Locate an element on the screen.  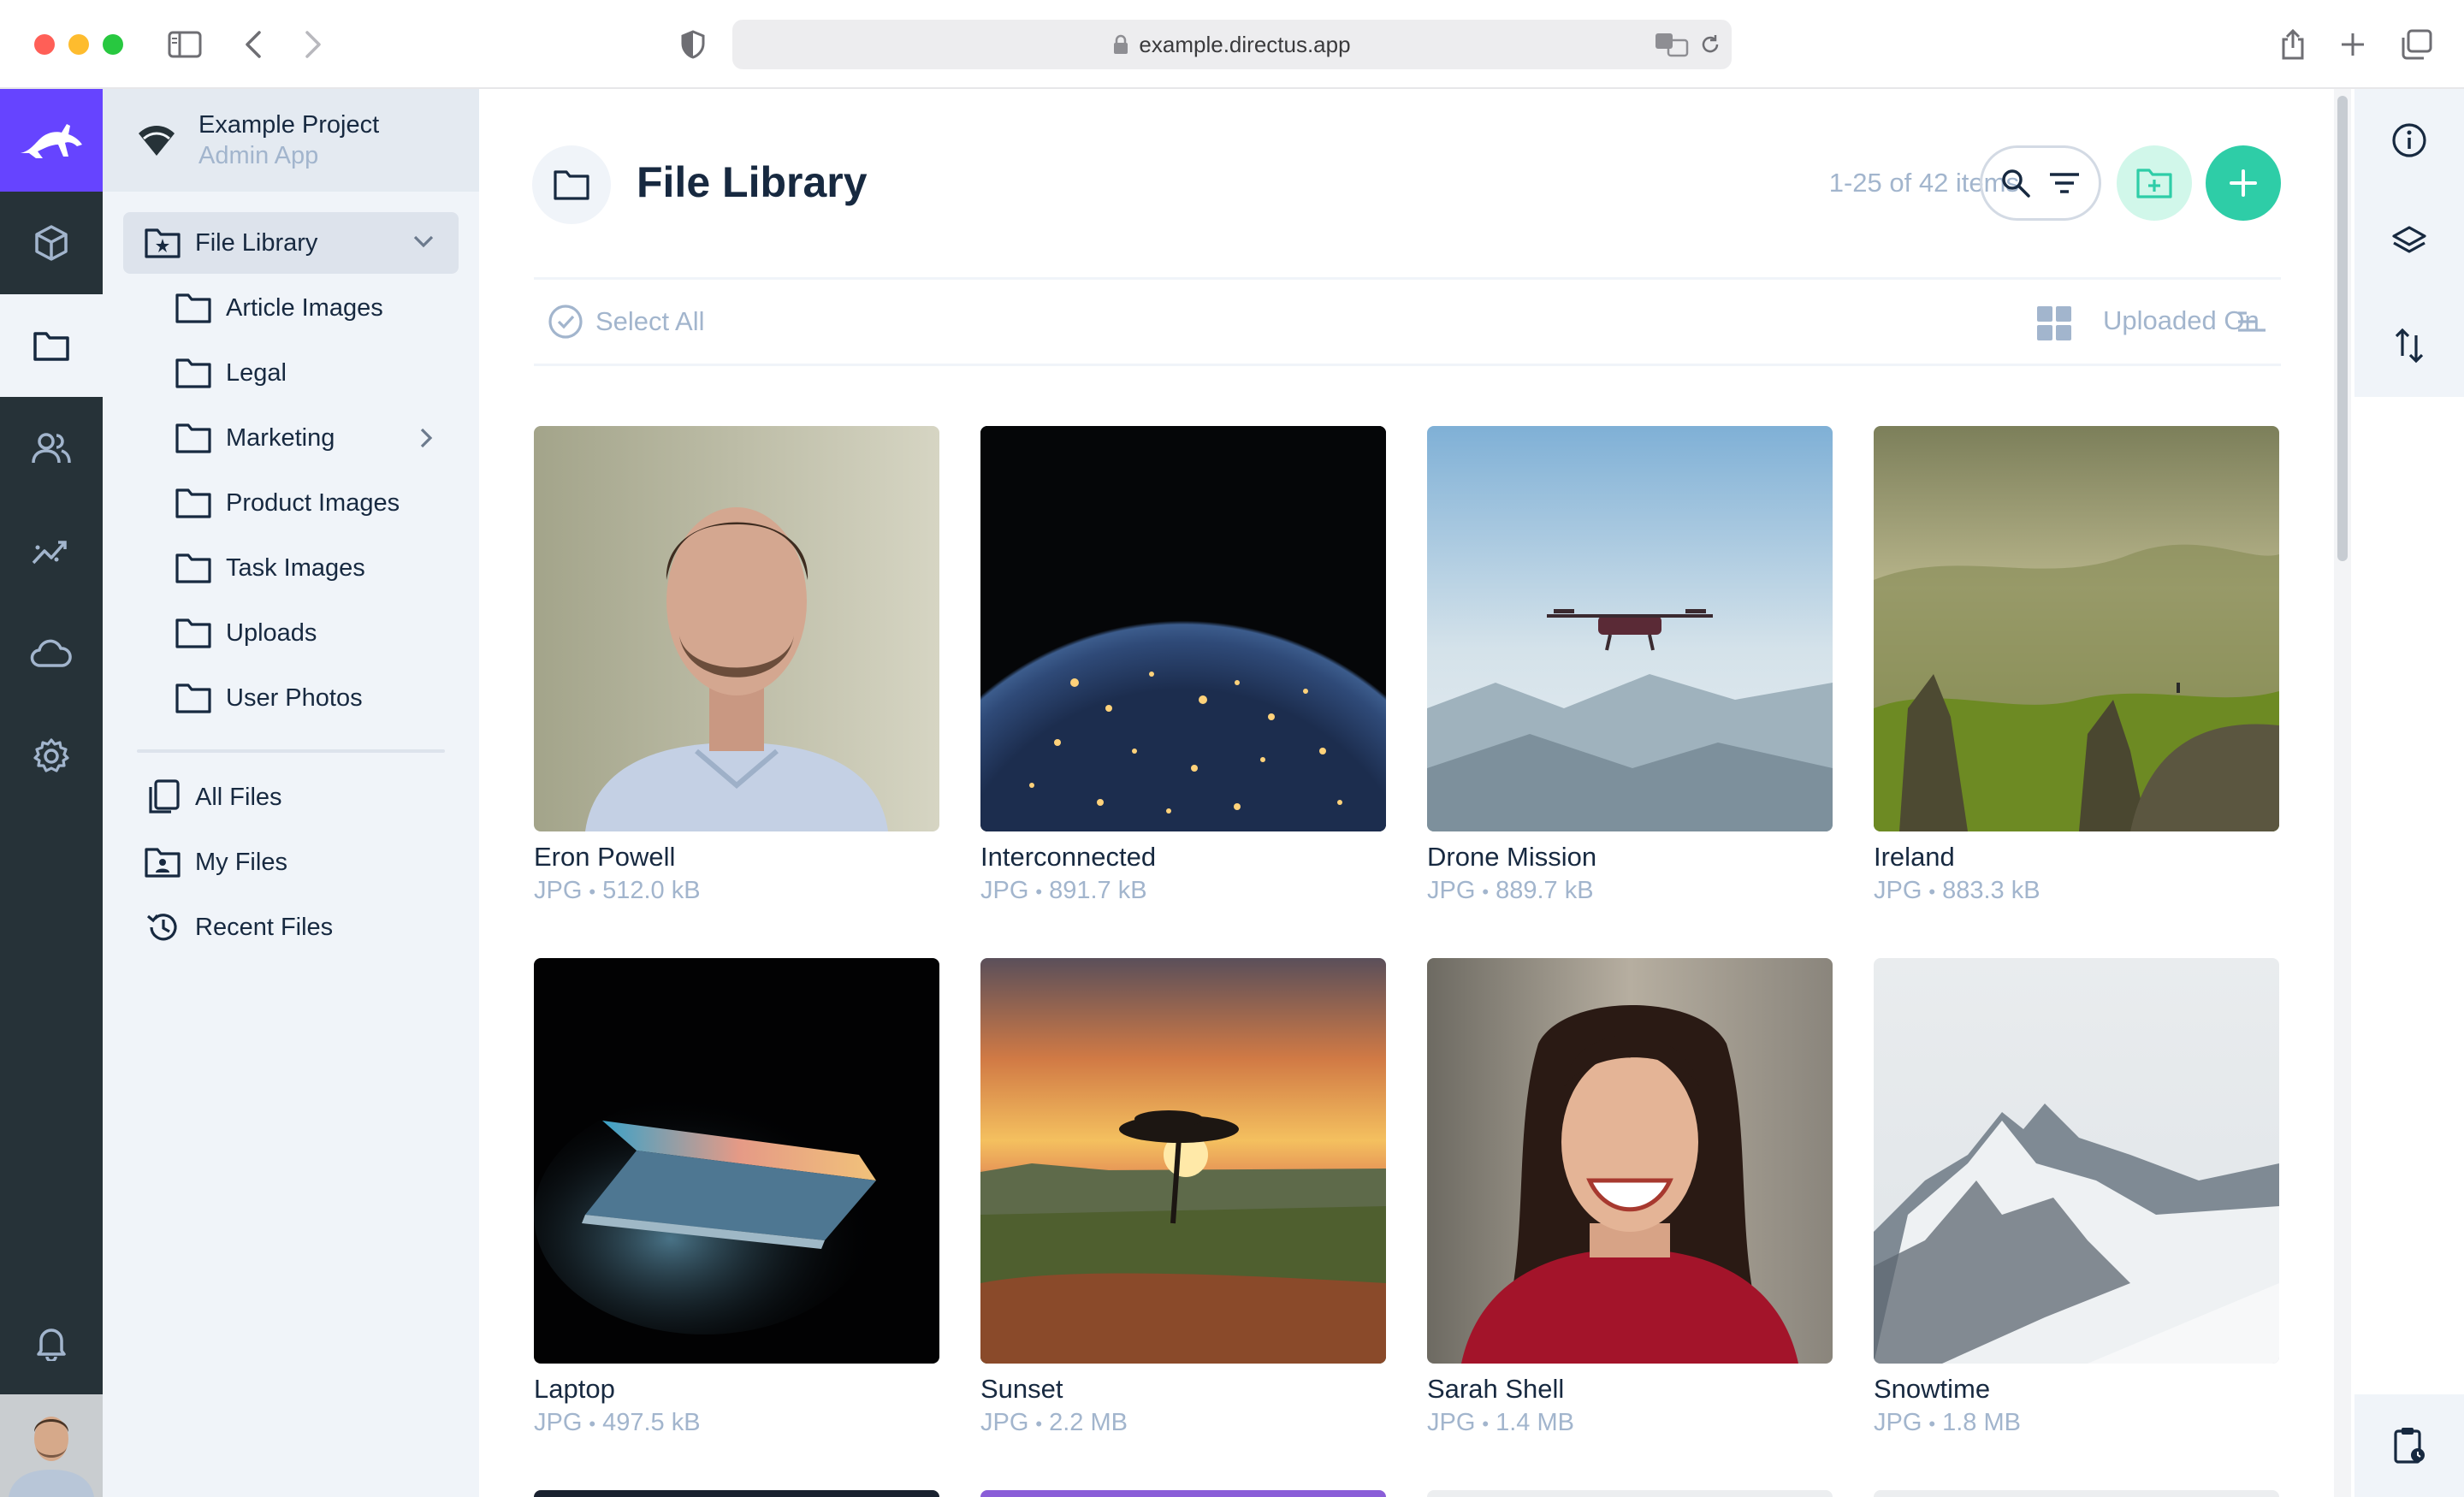
cloud-module-icon is located at coordinates (51, 653).